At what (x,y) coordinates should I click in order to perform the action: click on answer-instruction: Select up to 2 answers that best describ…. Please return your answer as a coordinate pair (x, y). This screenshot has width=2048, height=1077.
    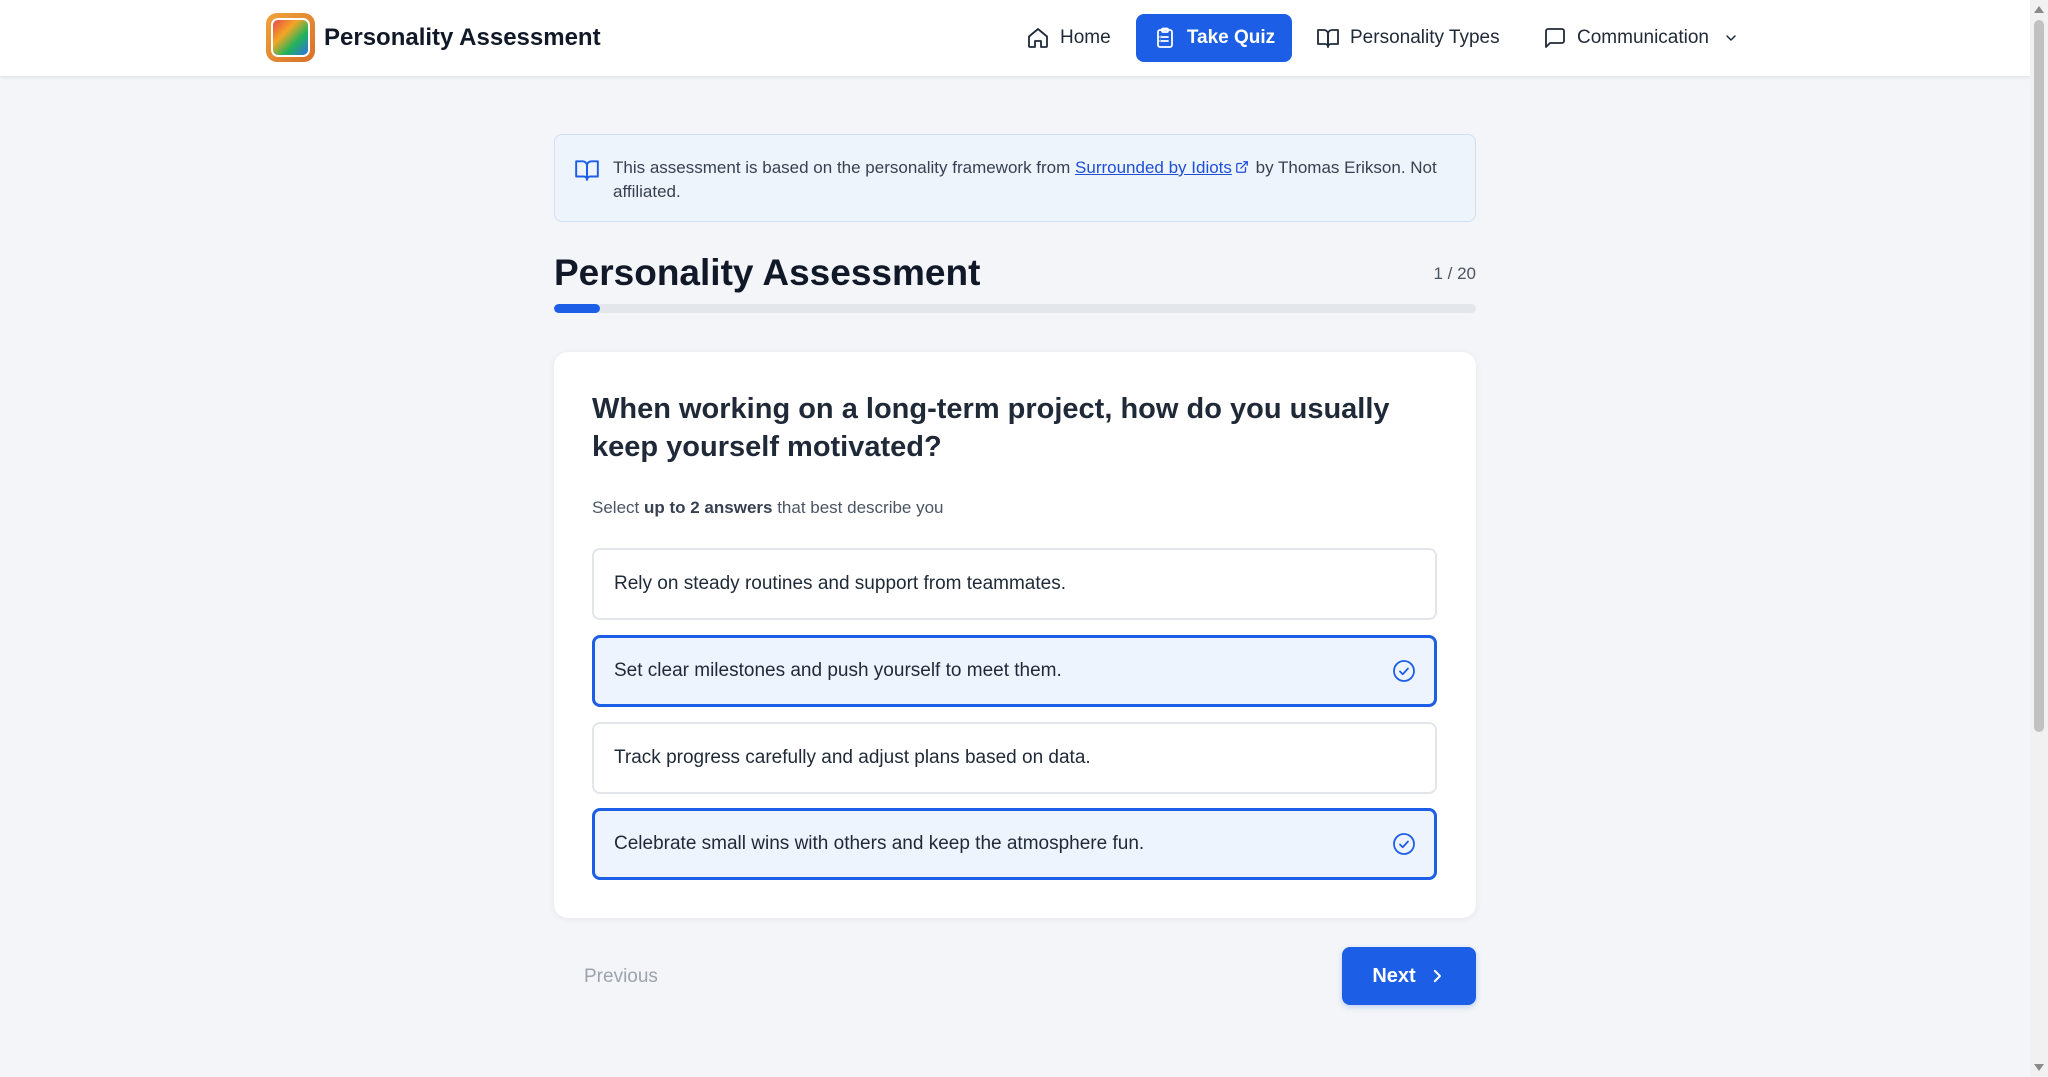
    Looking at the image, I should click on (768, 508).